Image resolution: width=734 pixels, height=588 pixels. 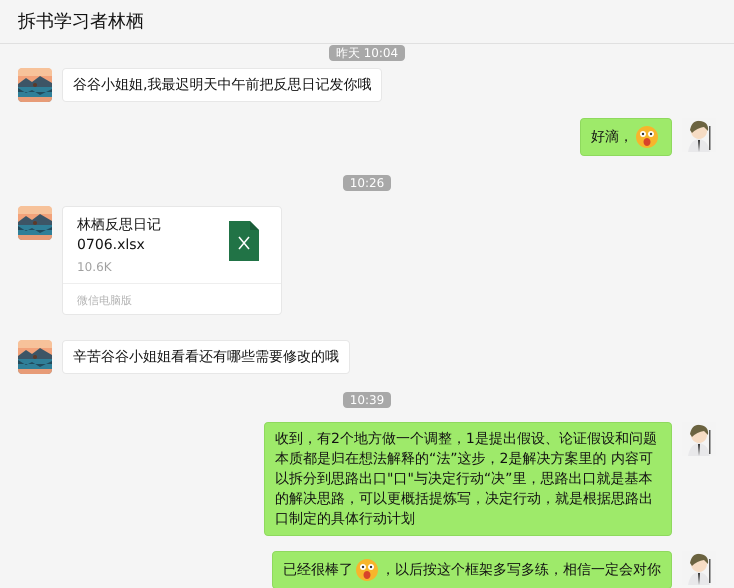 I want to click on file-source: 微信电脑版, so click(x=104, y=300).